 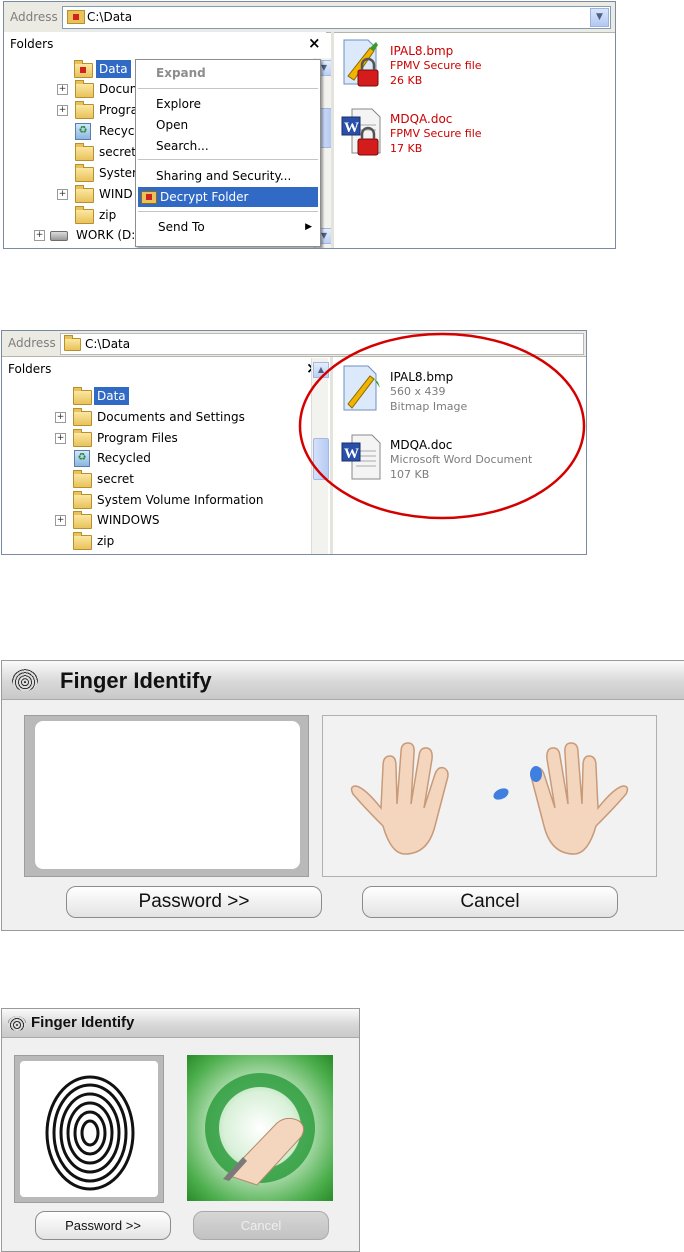 I want to click on file-item-mdqa: W MDQA.doc FPMV Secure file 17 KB, so click(x=440, y=137).